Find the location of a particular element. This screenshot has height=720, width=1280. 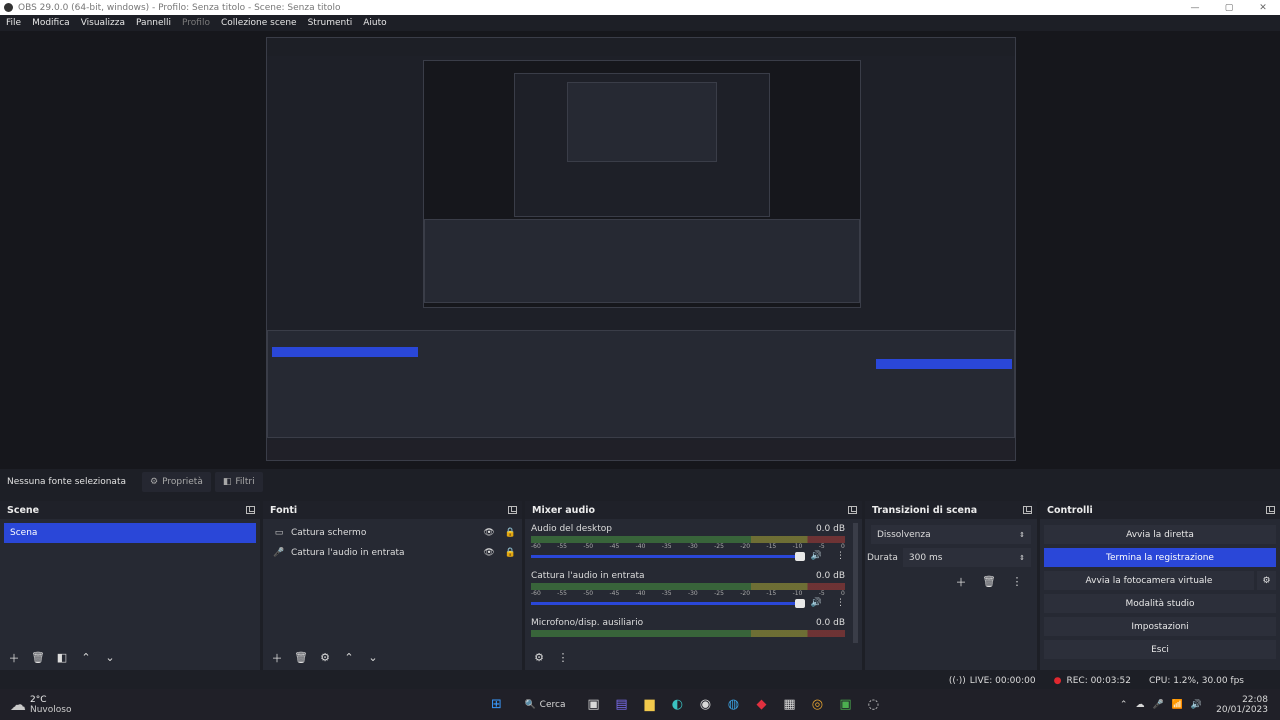

duration-value: 300 ms is located at coordinates (925, 557).